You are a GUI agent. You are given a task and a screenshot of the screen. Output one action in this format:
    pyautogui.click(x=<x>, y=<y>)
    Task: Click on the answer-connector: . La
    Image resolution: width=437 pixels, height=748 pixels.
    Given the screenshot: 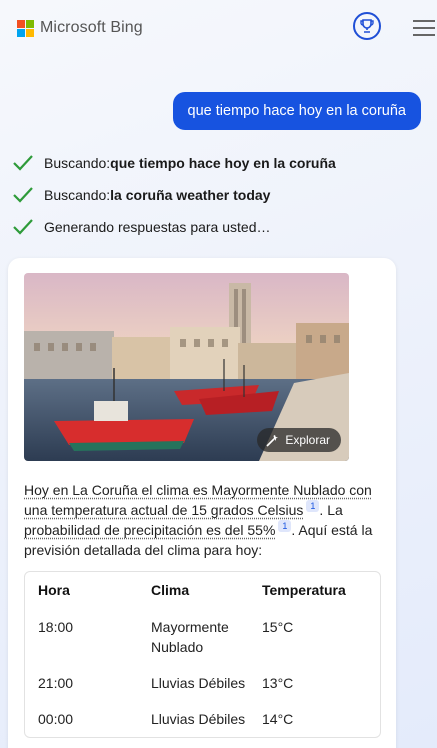 What is the action you would take?
    pyautogui.click(x=331, y=510)
    